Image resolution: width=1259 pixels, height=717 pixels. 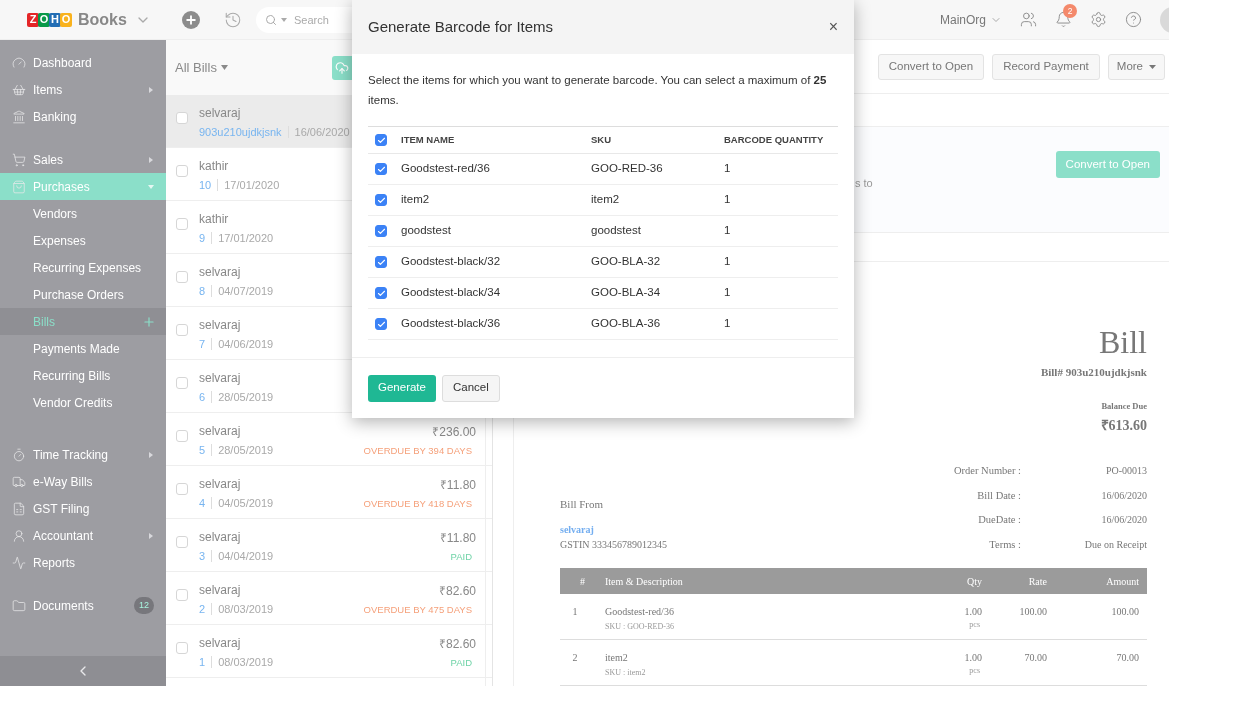 What do you see at coordinates (626, 324) in the screenshot?
I see `sku-cell-text: GOO-BLA-36` at bounding box center [626, 324].